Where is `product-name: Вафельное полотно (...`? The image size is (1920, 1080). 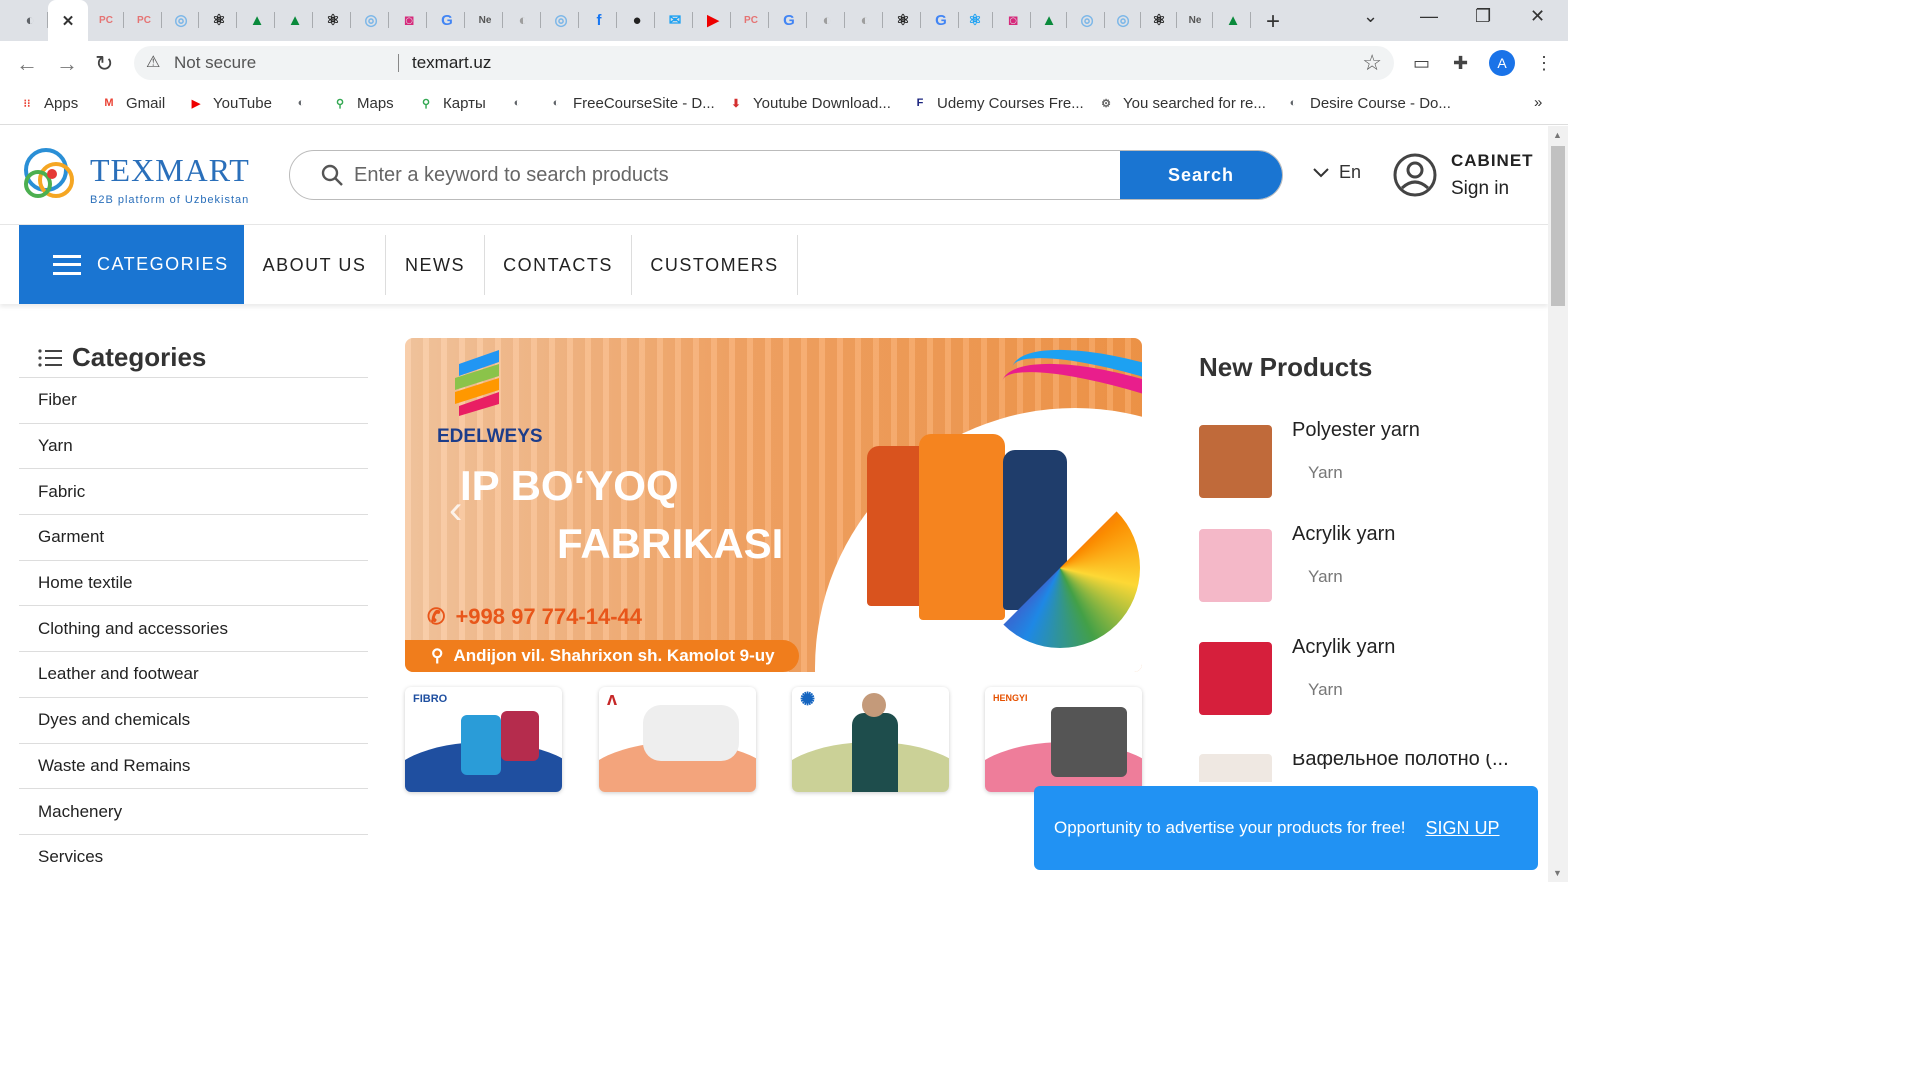 product-name: Вафельное полотно (... is located at coordinates (1404, 762).